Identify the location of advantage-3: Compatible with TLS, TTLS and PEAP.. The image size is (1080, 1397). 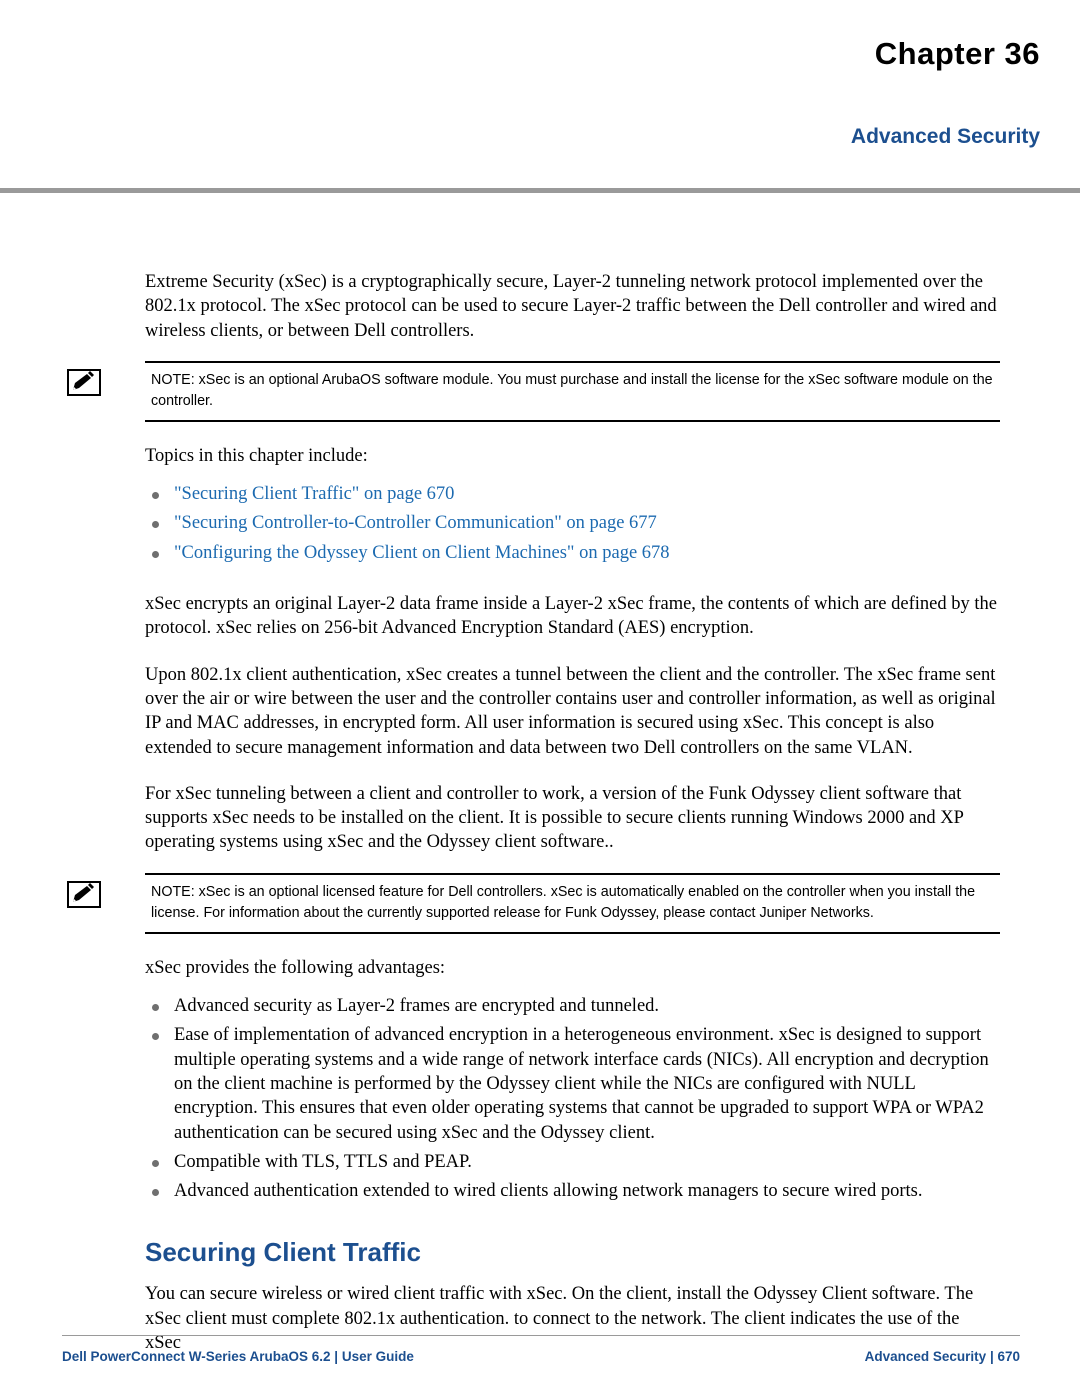
(323, 1161).